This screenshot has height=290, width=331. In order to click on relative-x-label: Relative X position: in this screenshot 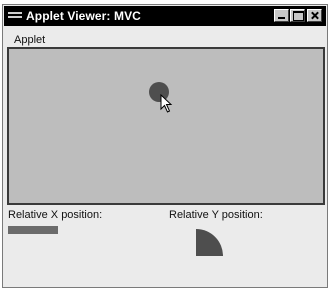, I will do `click(55, 215)`.